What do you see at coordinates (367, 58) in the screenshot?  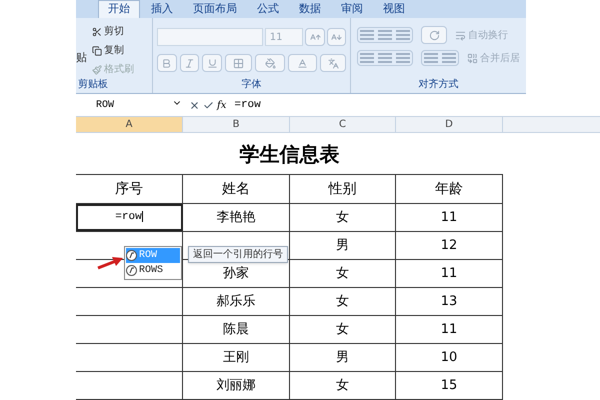 I see `align-left-icon` at bounding box center [367, 58].